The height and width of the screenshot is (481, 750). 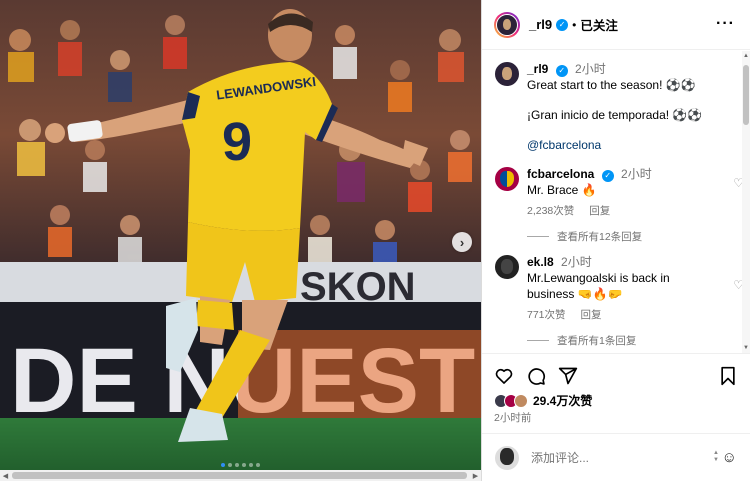 I want to click on view-replies-label: 查看所有12条回复, so click(x=600, y=237).